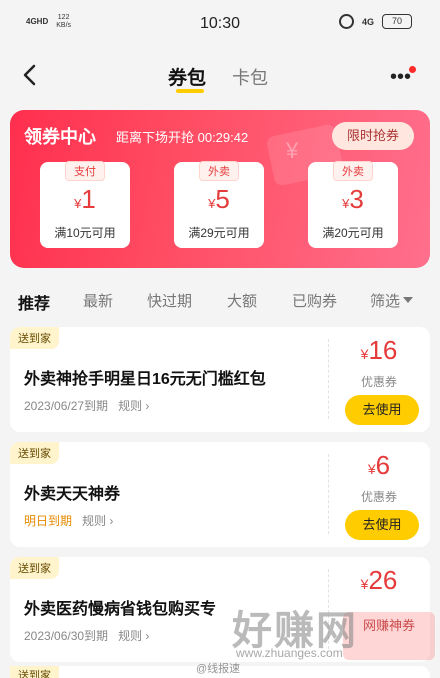 The image size is (440, 678). What do you see at coordinates (98, 300) in the screenshot?
I see `filter-newest: 最新` at bounding box center [98, 300].